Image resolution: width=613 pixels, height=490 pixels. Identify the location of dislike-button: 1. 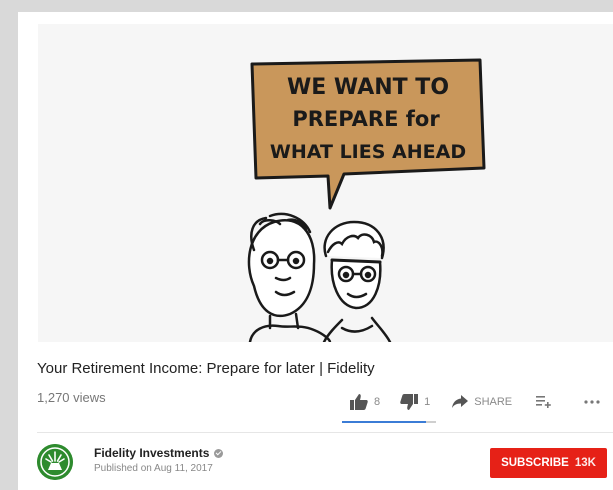
(415, 402).